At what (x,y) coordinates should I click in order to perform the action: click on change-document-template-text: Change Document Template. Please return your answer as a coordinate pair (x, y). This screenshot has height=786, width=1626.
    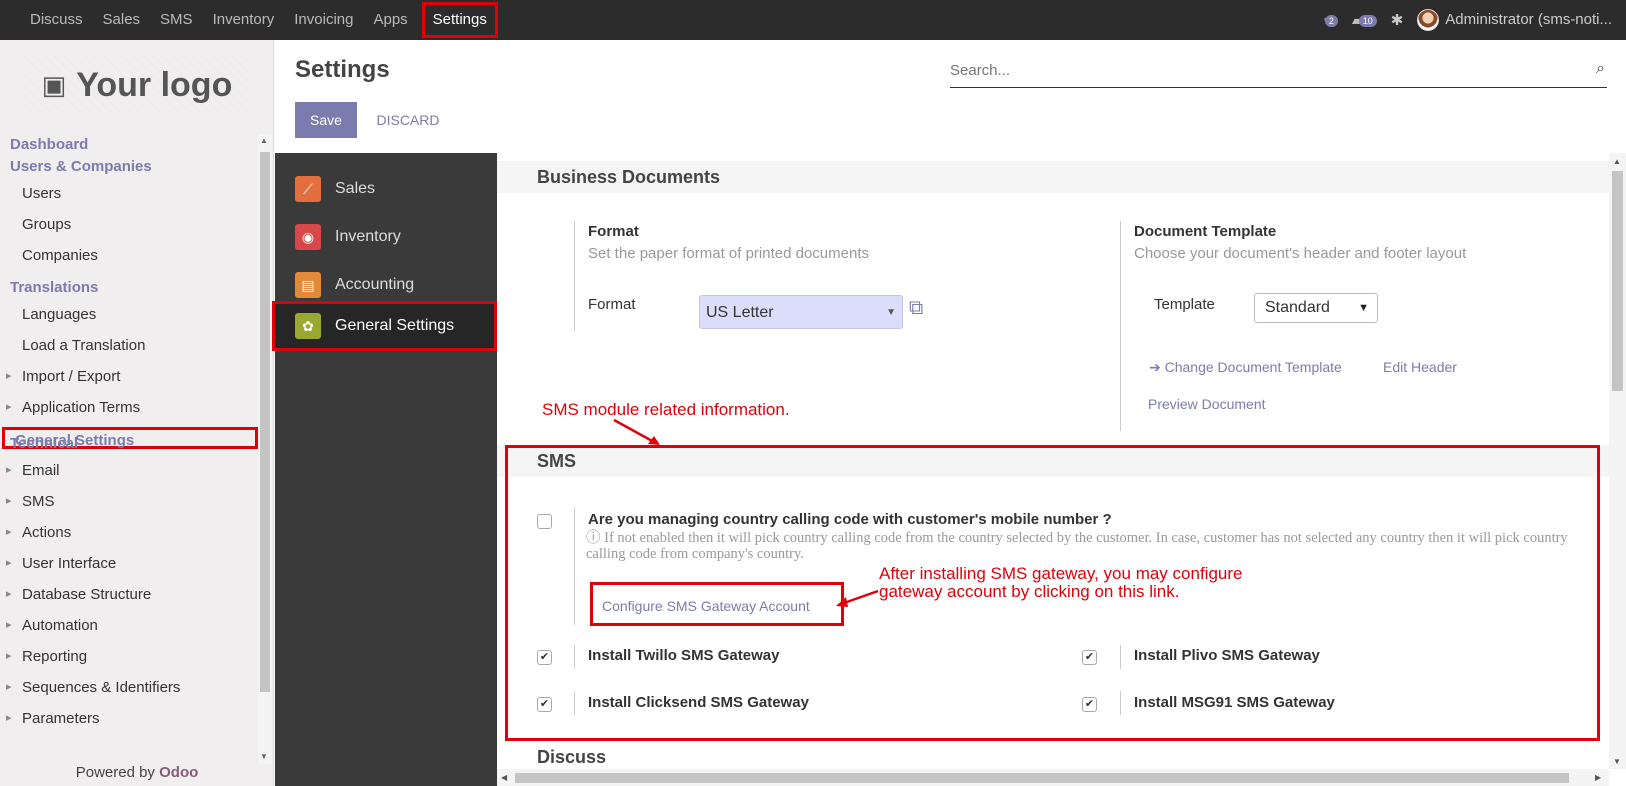
    Looking at the image, I should click on (1253, 367).